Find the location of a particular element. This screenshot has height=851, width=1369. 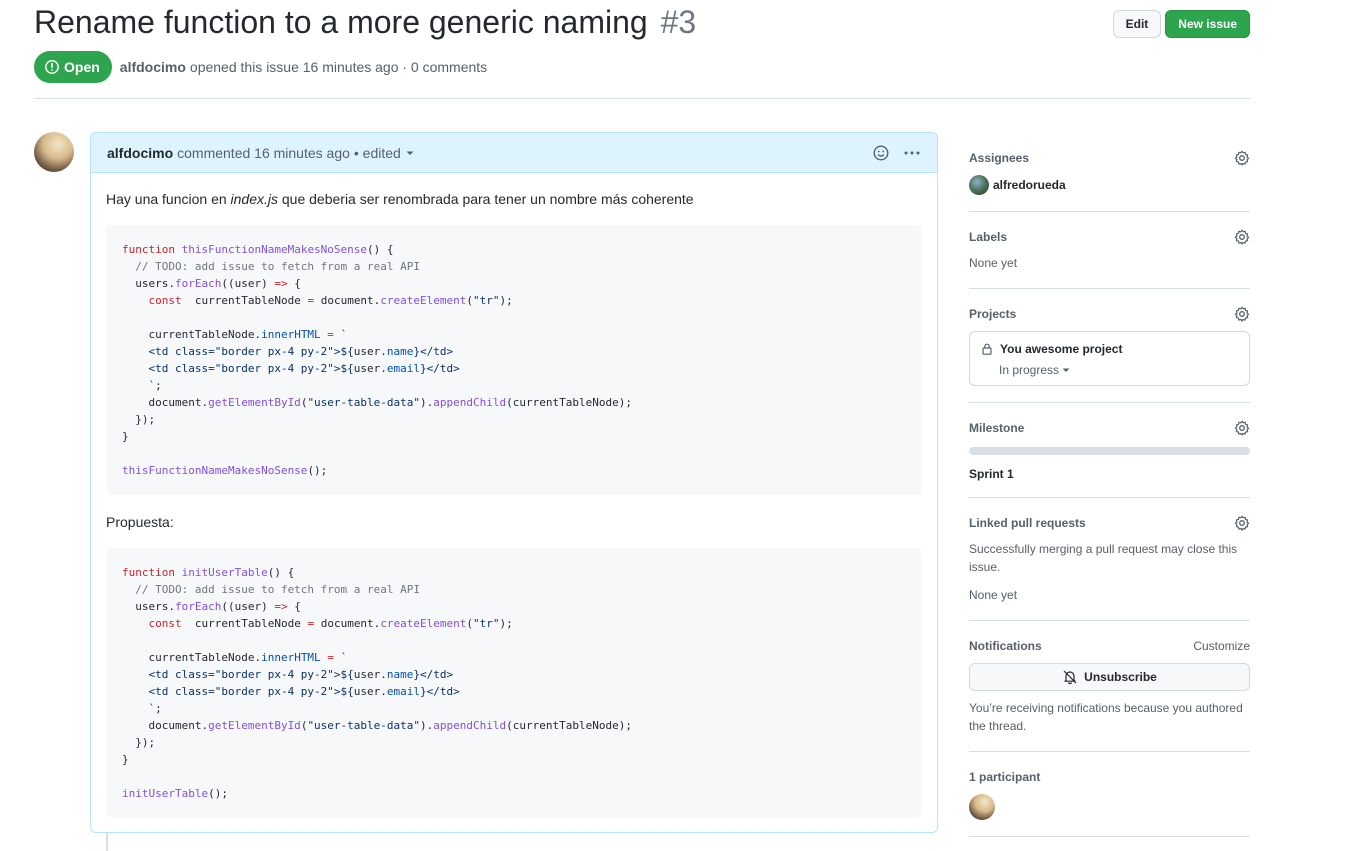

code-token: ((user) is located at coordinates (248, 606).